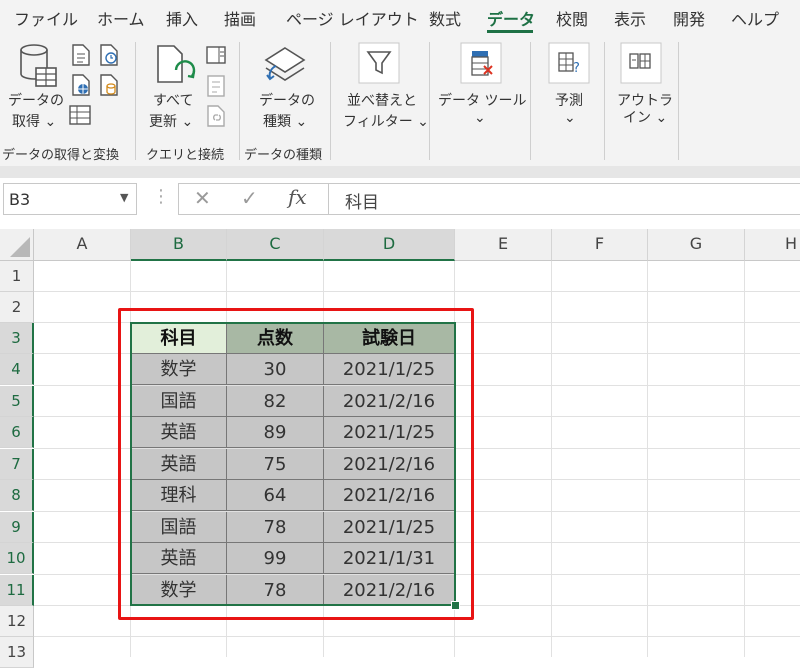 The height and width of the screenshot is (668, 800). I want to click on web-icon, so click(81, 85).